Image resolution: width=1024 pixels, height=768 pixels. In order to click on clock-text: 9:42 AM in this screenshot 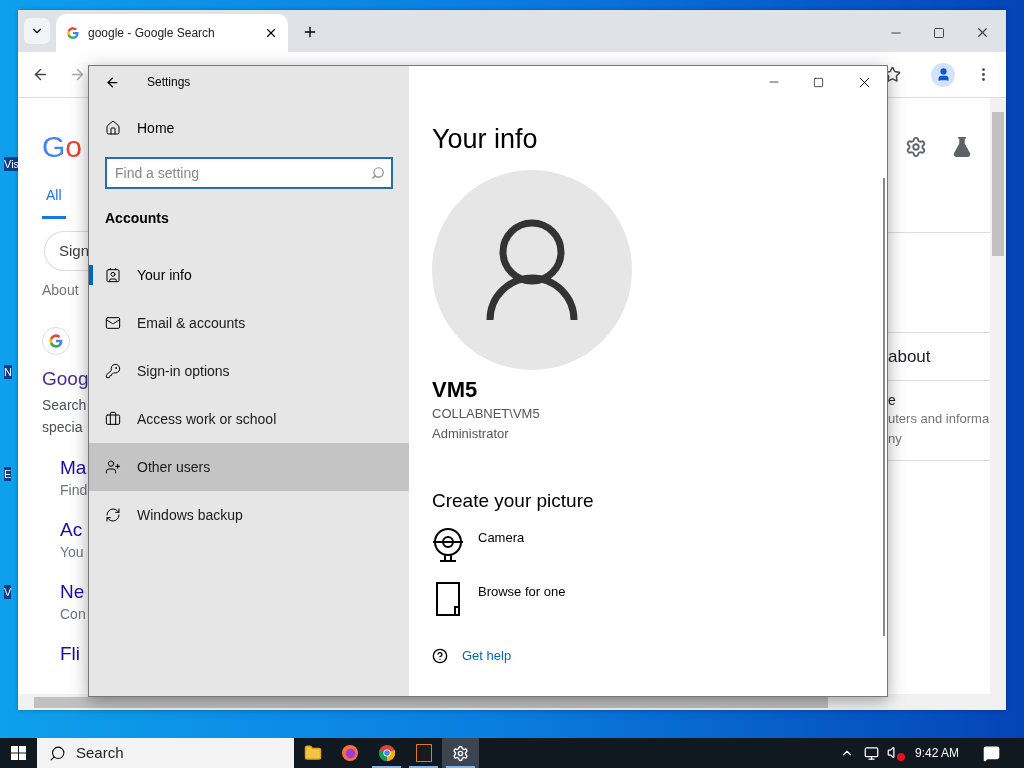, I will do `click(936, 753)`.